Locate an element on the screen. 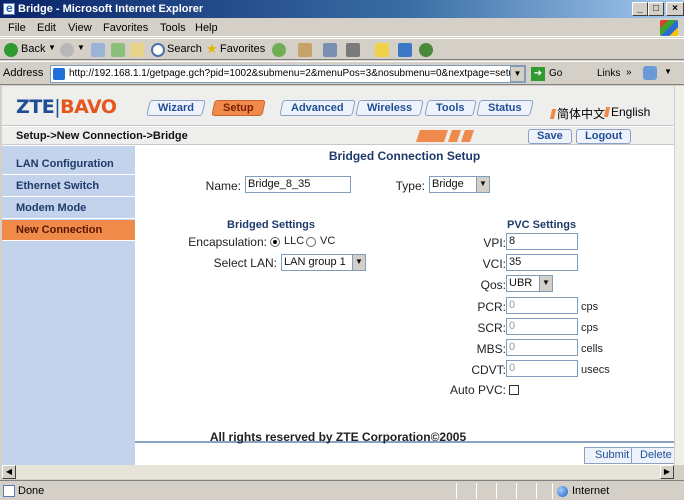 The height and width of the screenshot is (500, 684). links-chevron-icon: » is located at coordinates (629, 72).